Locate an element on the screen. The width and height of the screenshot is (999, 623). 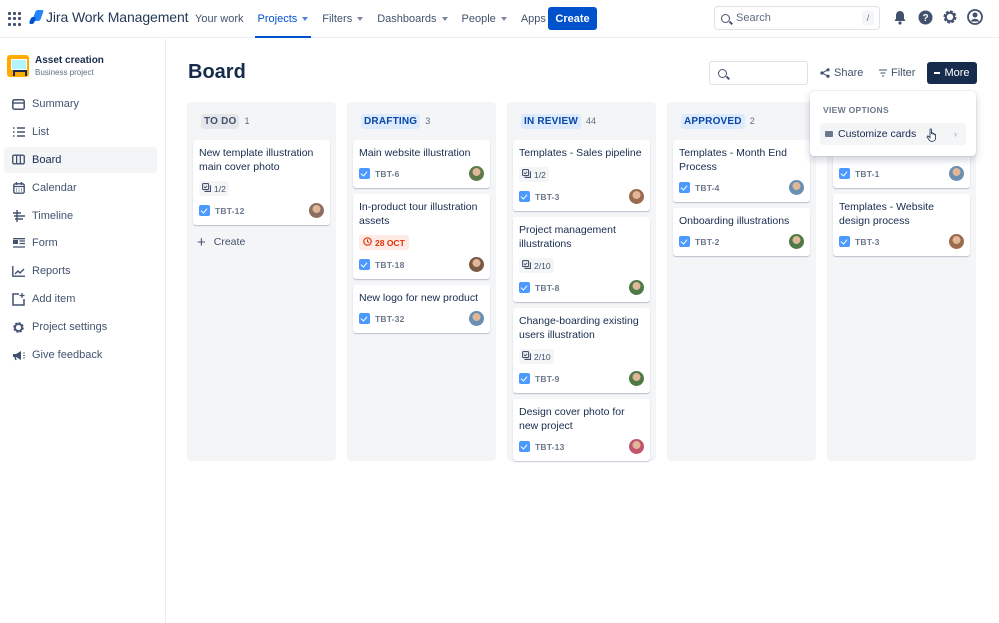
filter-label: Filter is located at coordinates (903, 73).